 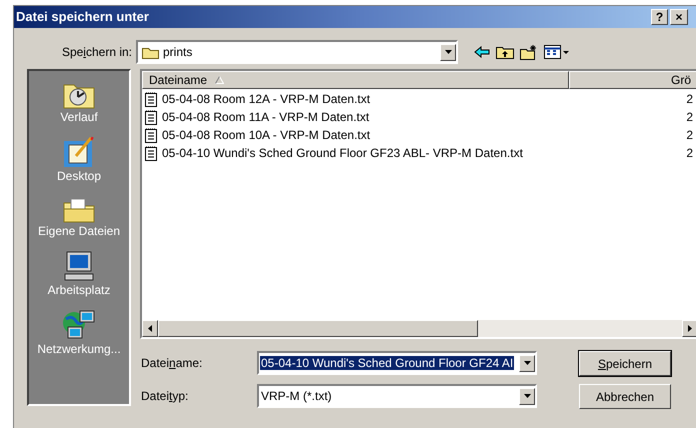 I want to click on scroll-left-button, so click(x=150, y=328).